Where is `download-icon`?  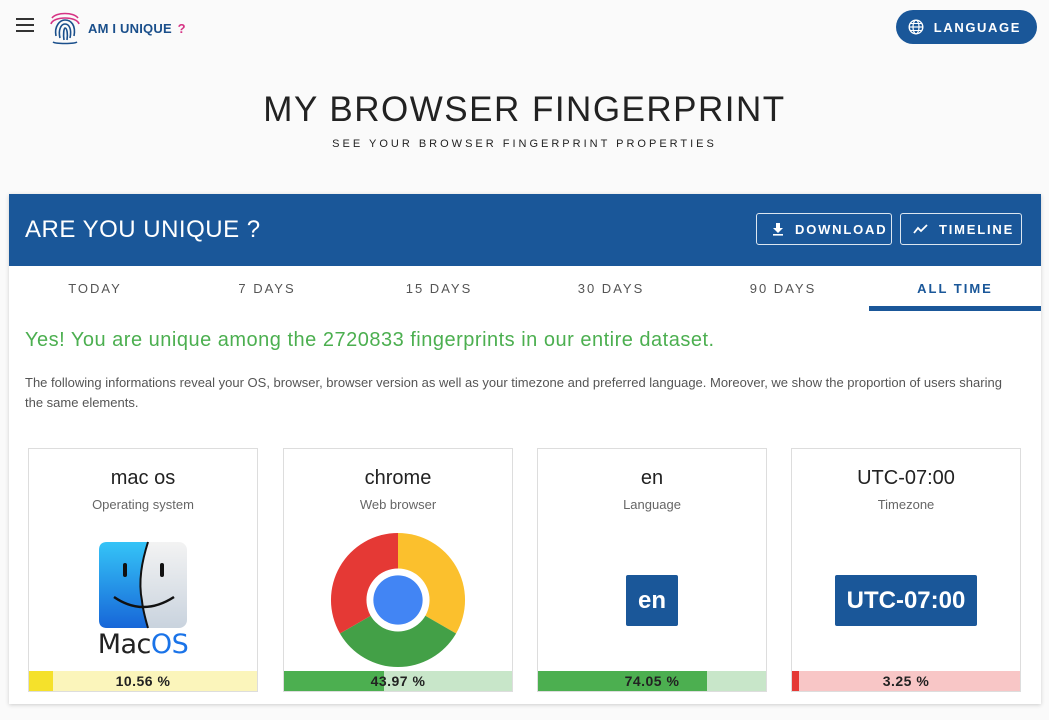
download-icon is located at coordinates (778, 229).